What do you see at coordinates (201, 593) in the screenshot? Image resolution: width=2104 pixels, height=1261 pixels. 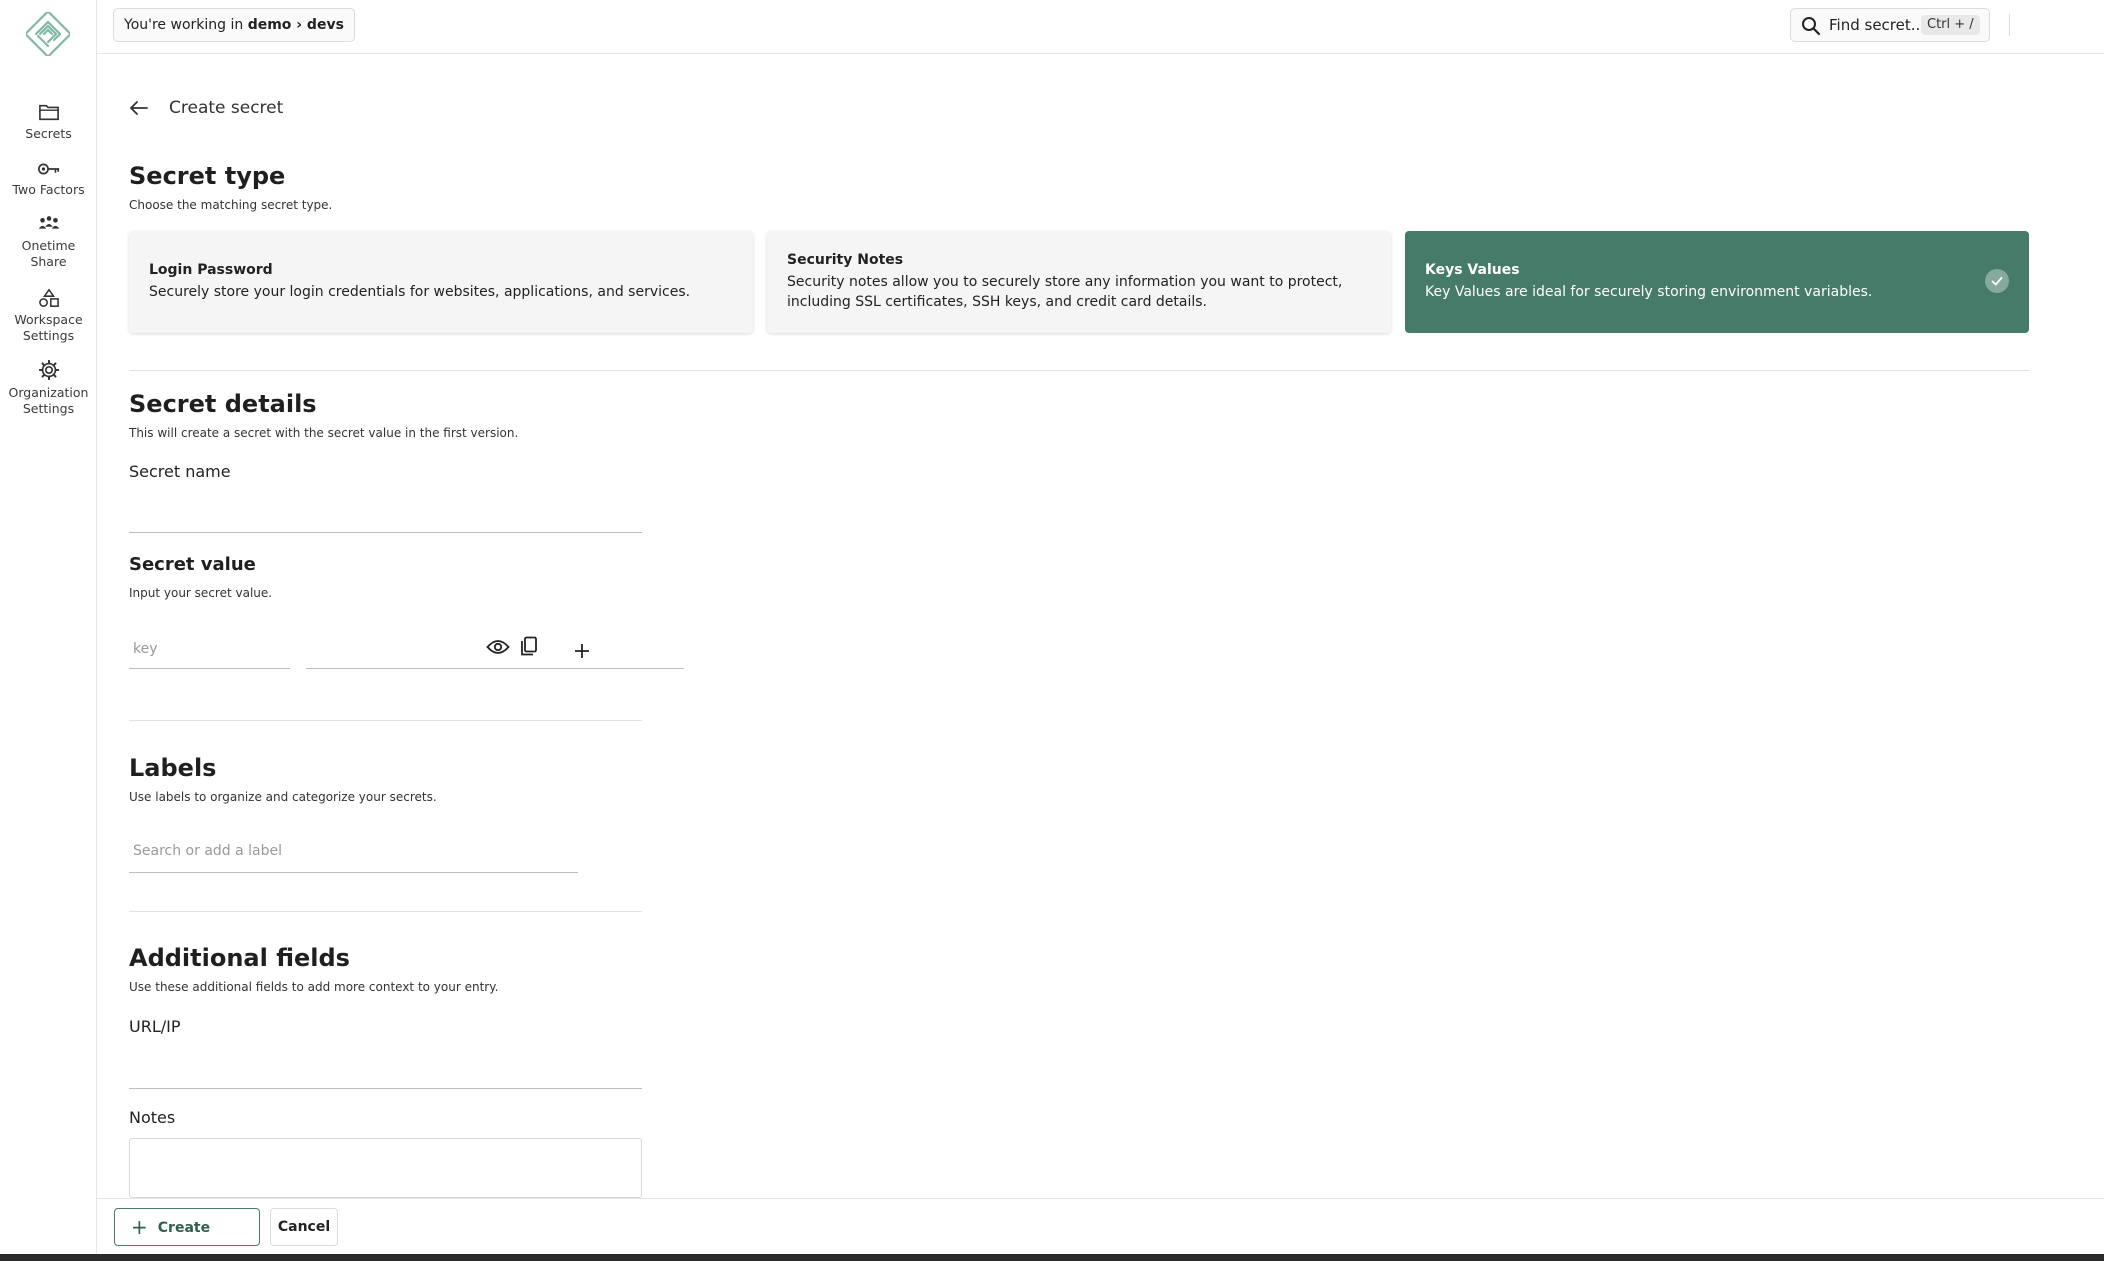 I see `secret-value-description: Input your secret value.` at bounding box center [201, 593].